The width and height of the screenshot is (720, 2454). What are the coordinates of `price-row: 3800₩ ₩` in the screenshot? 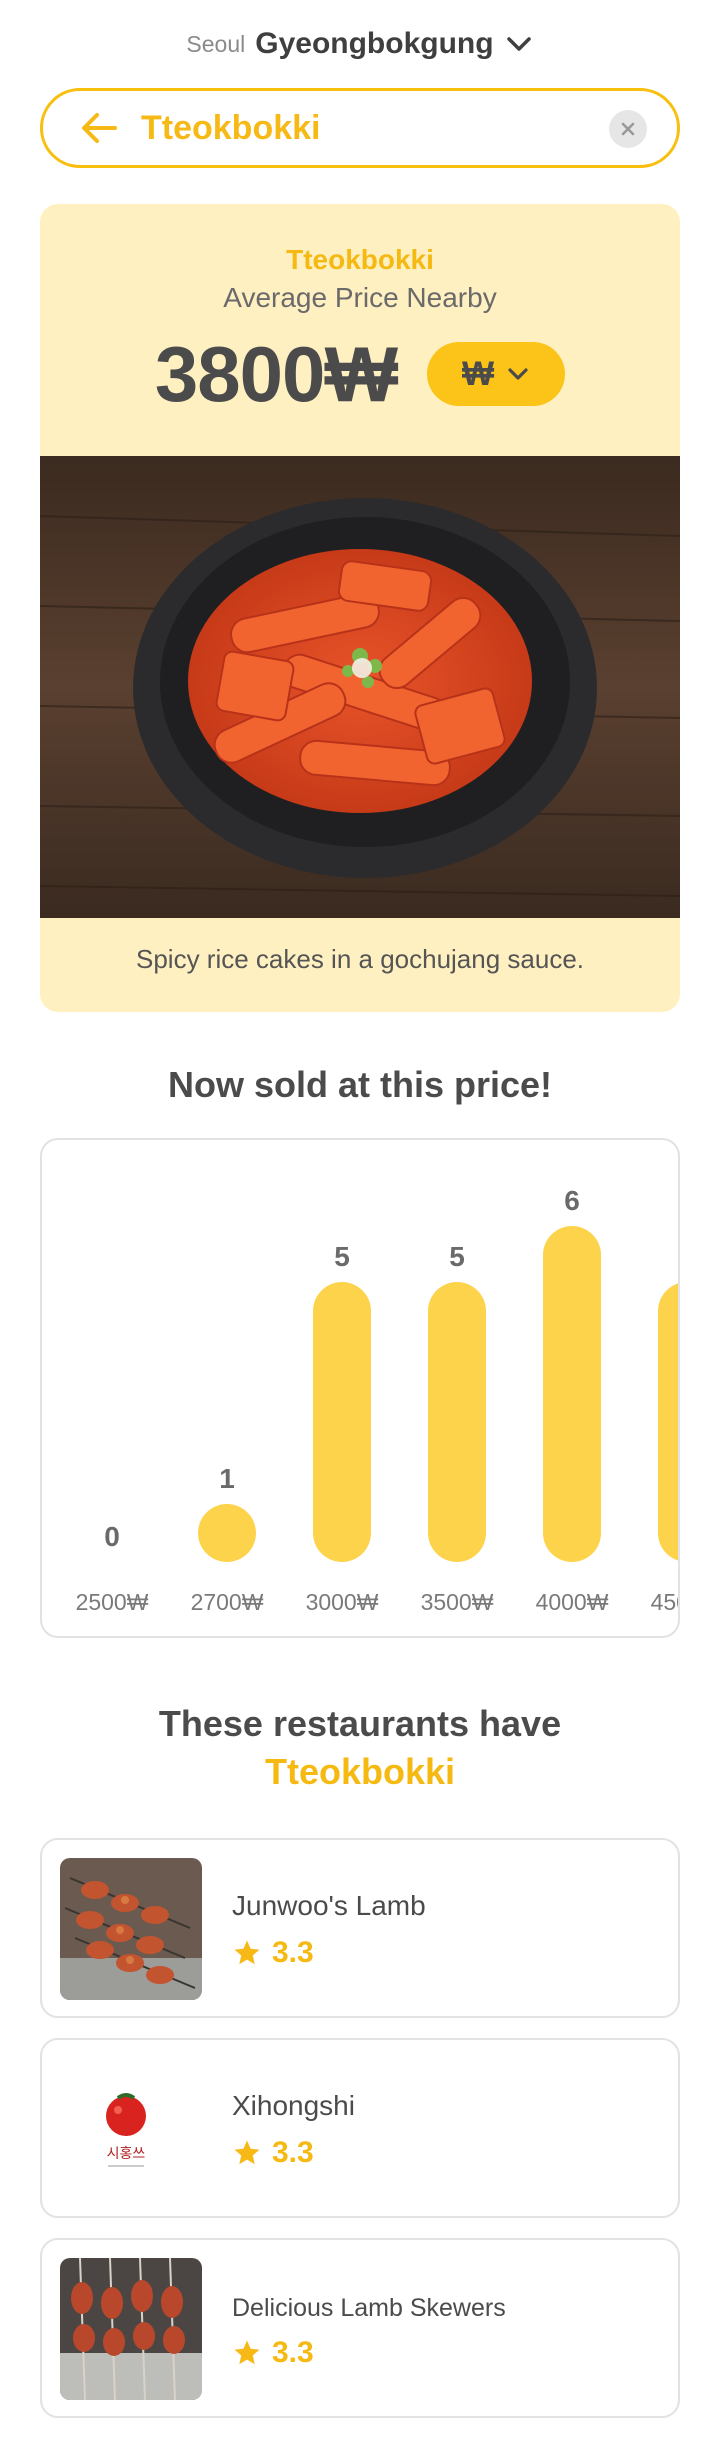 It's located at (360, 374).